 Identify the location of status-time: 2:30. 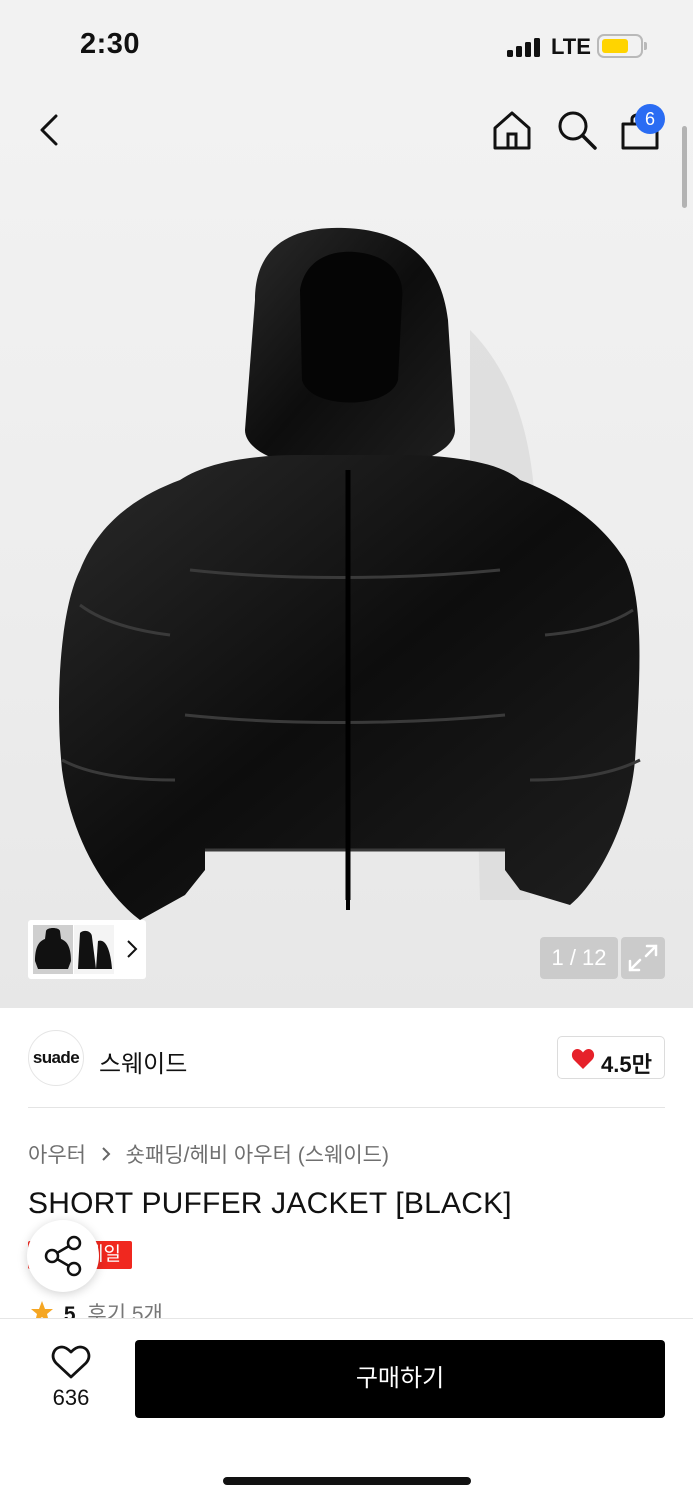
(110, 44).